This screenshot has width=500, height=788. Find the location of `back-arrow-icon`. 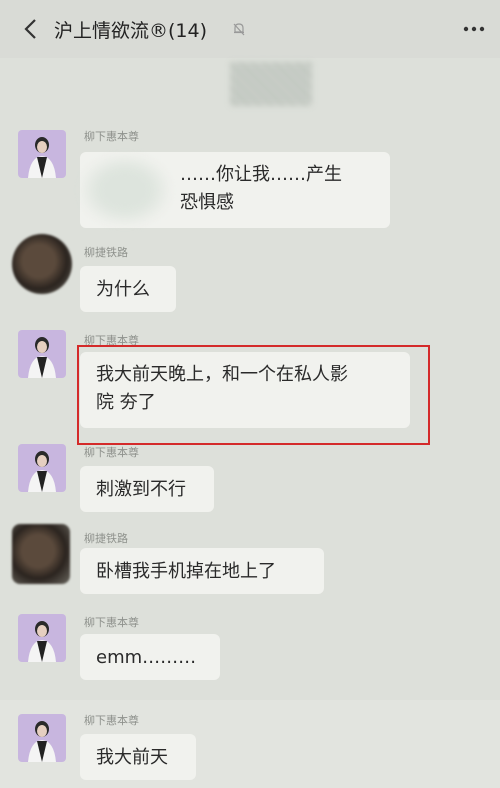

back-arrow-icon is located at coordinates (31, 29).